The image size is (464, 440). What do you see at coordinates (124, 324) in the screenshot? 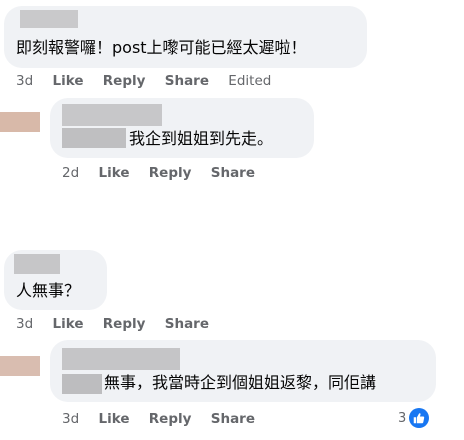
I see `reply-button-3: Reply` at bounding box center [124, 324].